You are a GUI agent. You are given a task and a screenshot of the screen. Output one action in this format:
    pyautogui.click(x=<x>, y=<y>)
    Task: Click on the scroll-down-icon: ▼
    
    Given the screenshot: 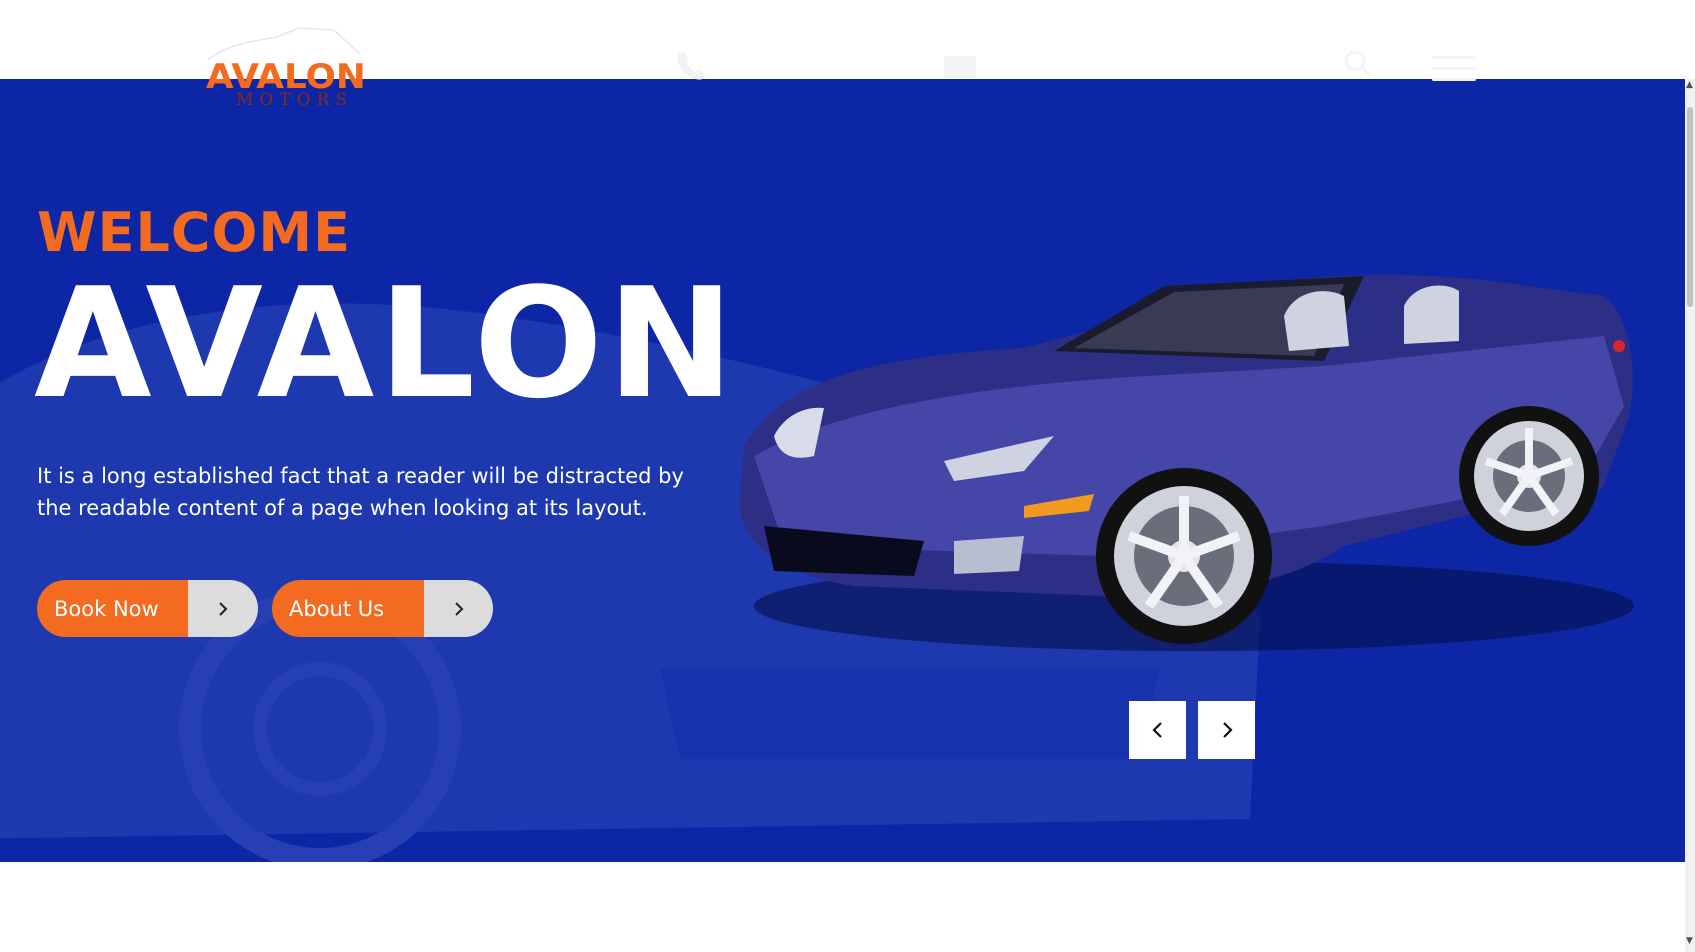 What is the action you would take?
    pyautogui.click(x=1689, y=941)
    